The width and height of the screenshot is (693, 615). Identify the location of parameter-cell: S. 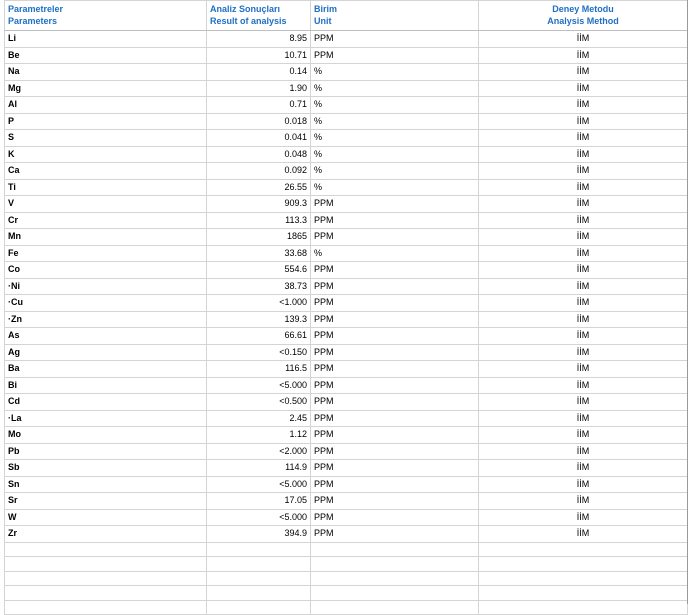
(105, 138).